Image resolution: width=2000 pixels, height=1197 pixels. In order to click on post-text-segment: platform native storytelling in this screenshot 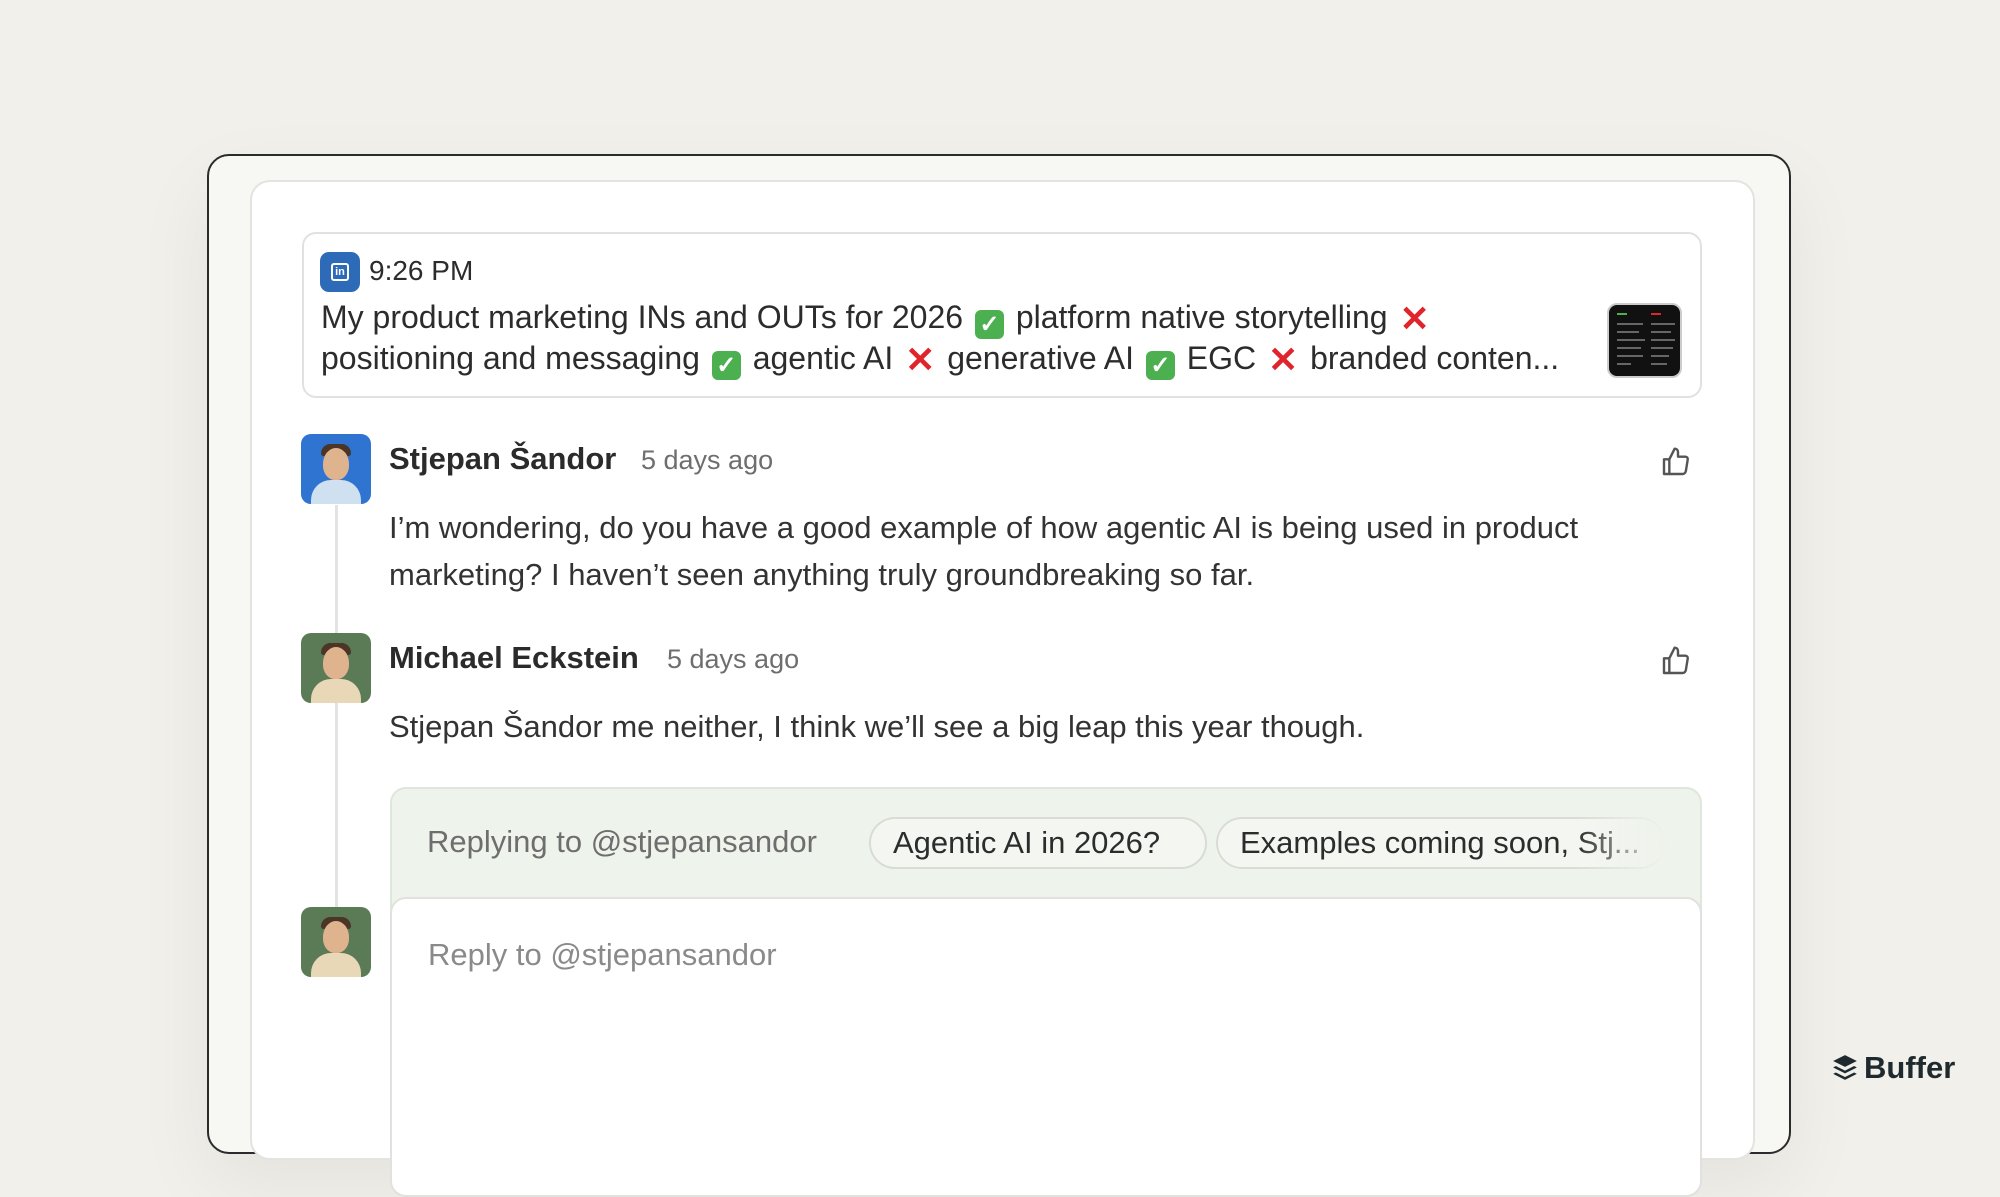, I will do `click(1201, 317)`.